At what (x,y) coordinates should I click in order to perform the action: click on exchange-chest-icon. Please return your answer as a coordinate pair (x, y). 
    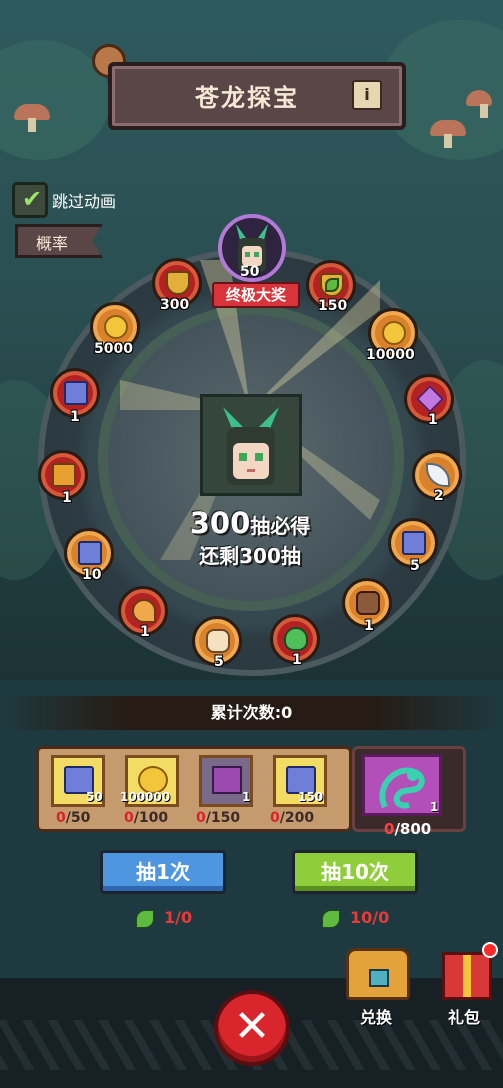
    Looking at the image, I should click on (378, 974).